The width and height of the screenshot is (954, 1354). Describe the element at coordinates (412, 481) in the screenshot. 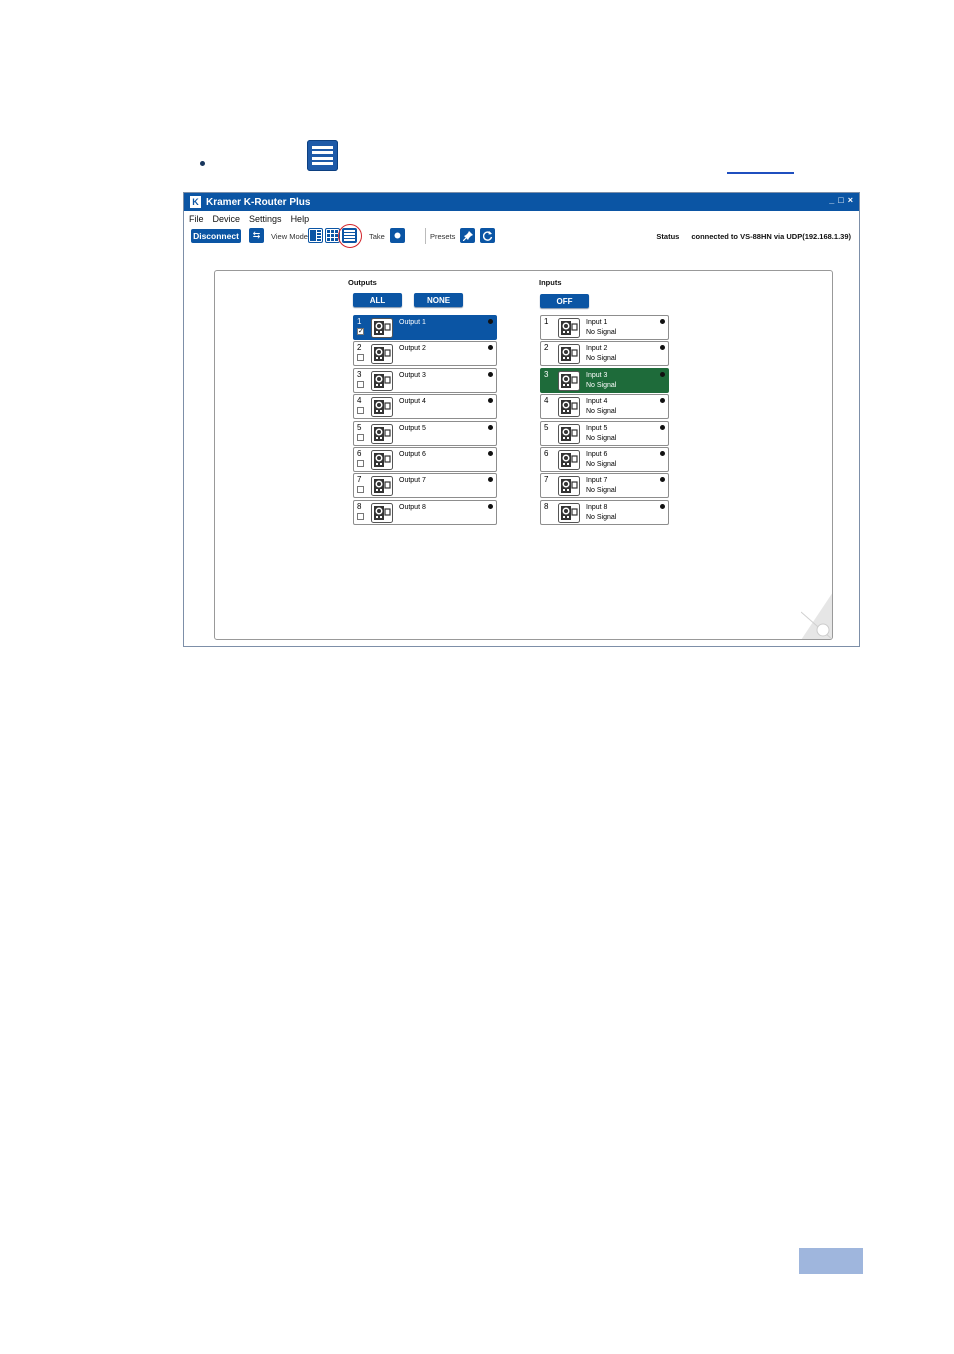

I see `output-label: Output 7` at that location.